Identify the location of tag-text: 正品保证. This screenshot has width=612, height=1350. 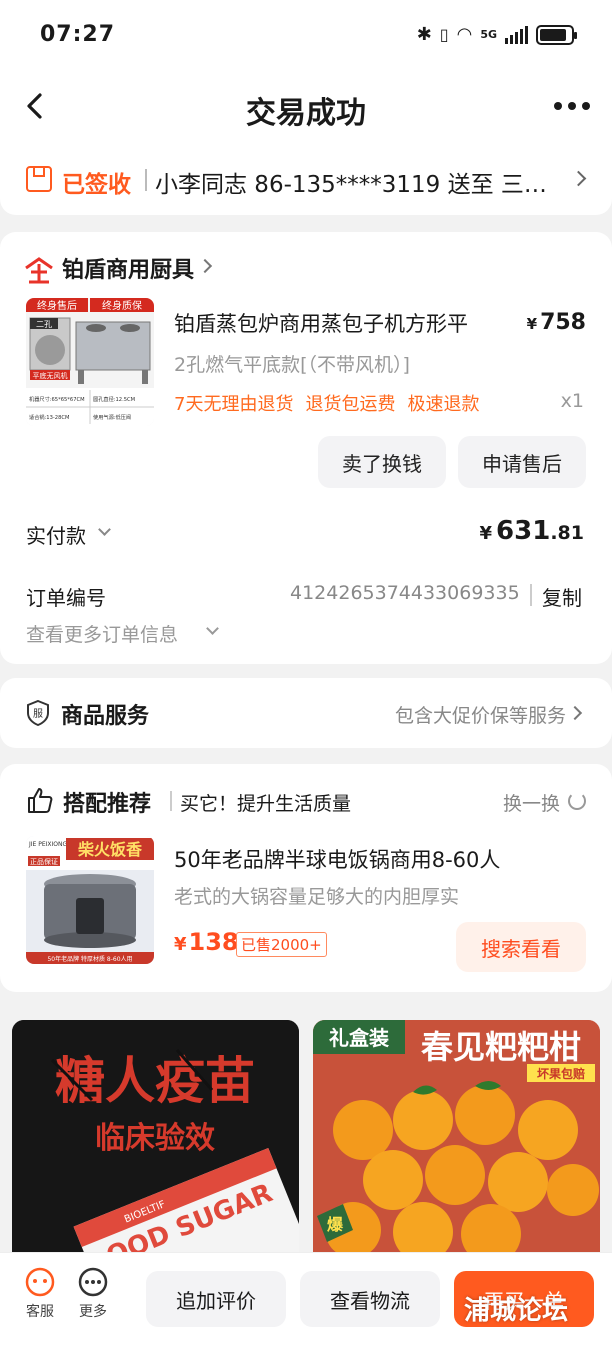
(44, 861).